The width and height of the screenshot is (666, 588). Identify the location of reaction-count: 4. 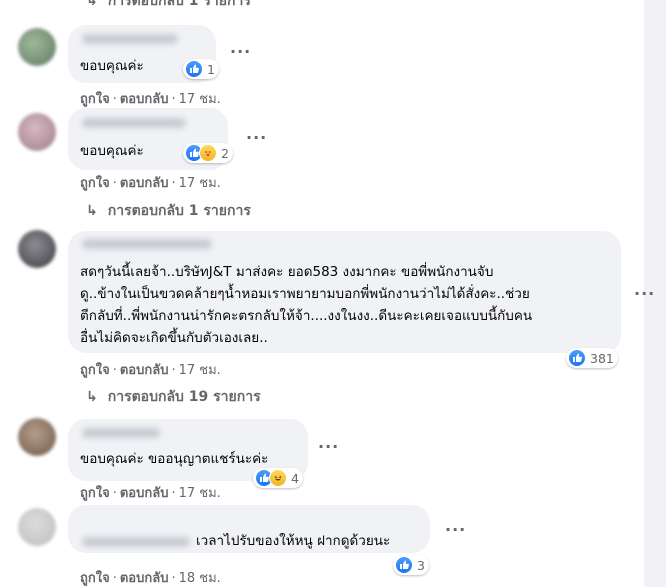
(295, 478).